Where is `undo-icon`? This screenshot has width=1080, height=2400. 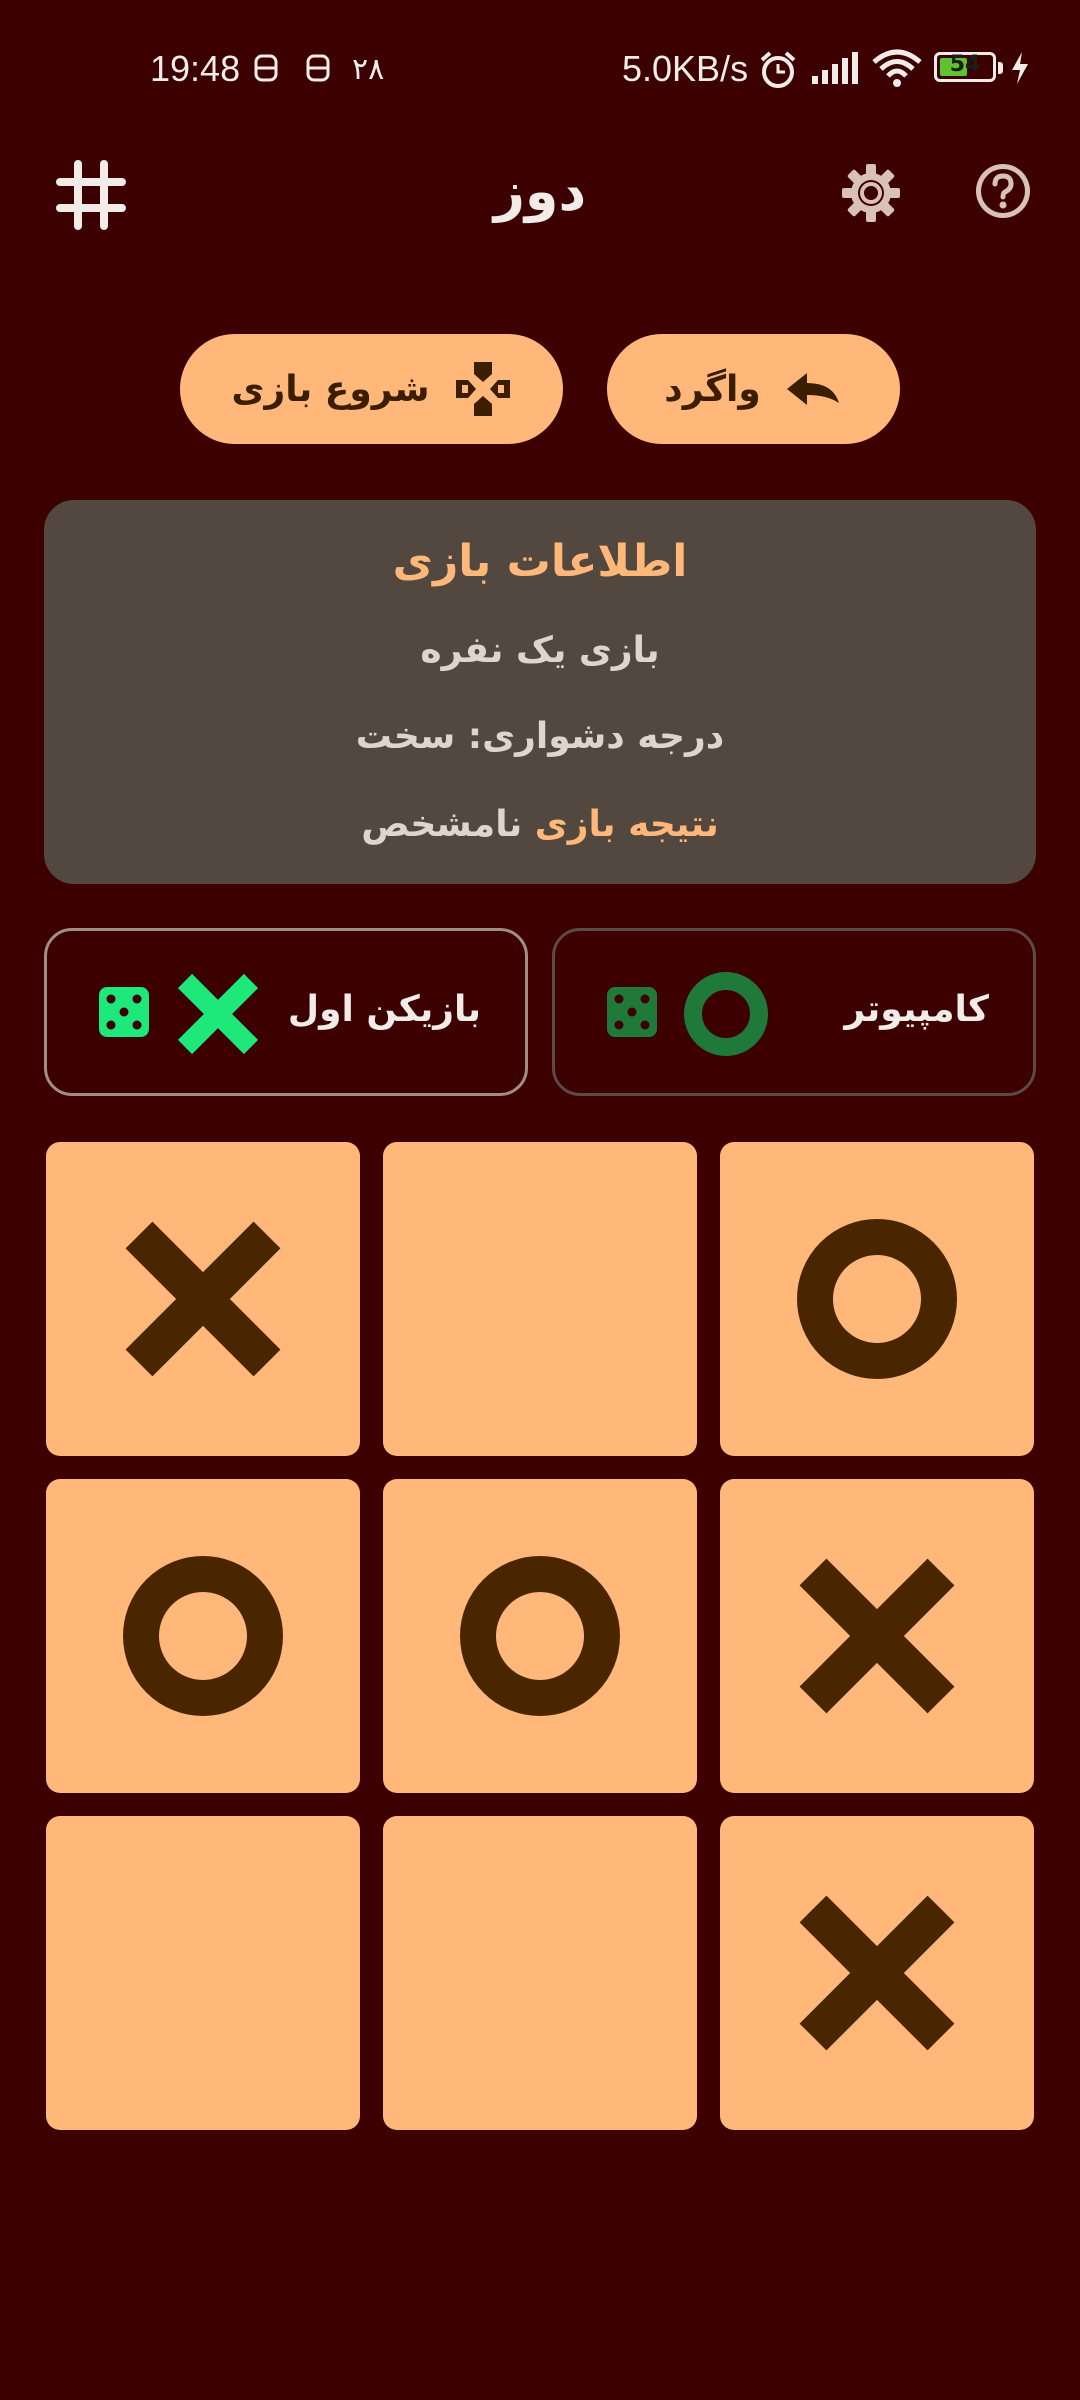 undo-icon is located at coordinates (812, 389).